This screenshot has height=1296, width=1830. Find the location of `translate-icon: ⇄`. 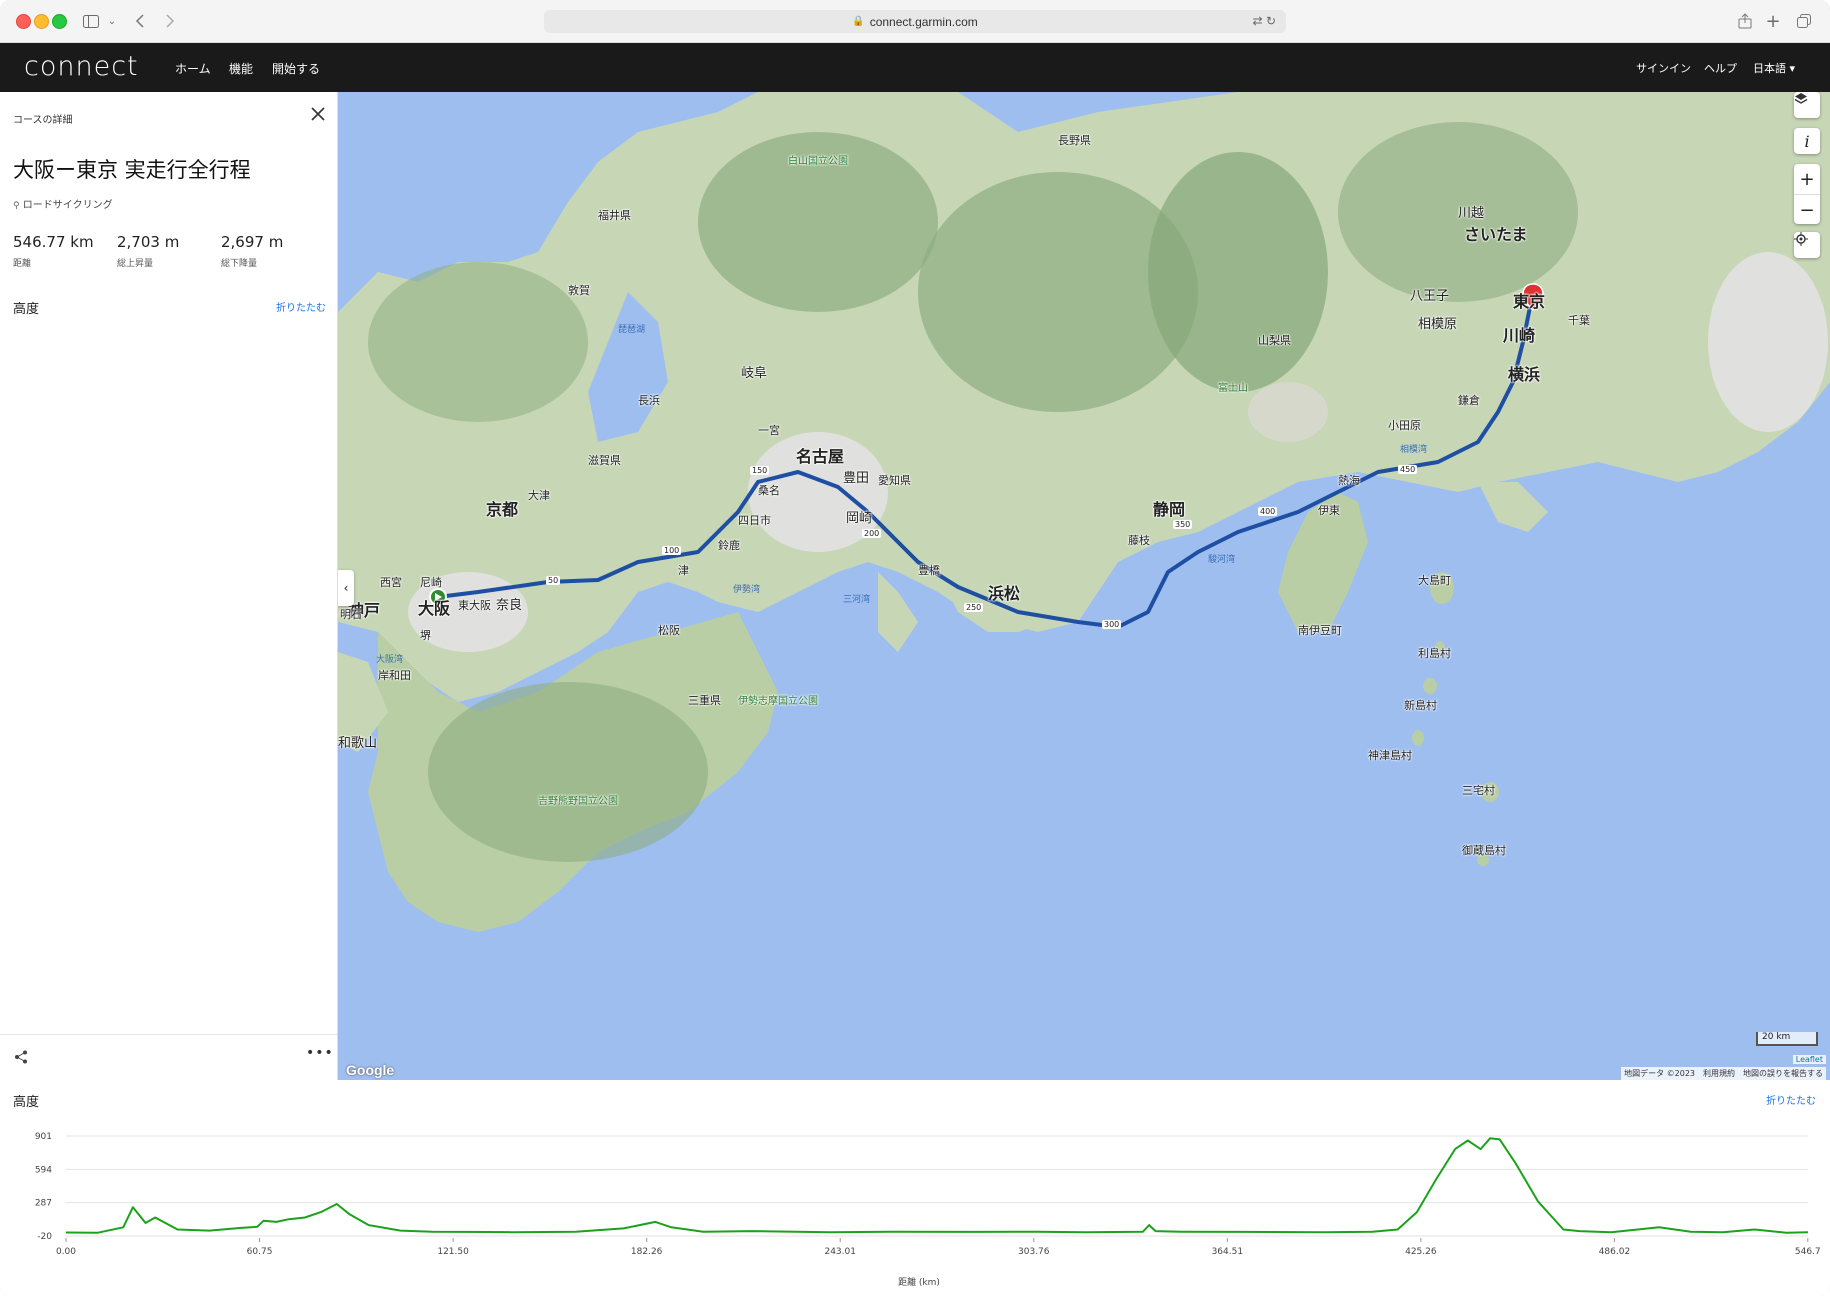

translate-icon: ⇄ is located at coordinates (1258, 21).